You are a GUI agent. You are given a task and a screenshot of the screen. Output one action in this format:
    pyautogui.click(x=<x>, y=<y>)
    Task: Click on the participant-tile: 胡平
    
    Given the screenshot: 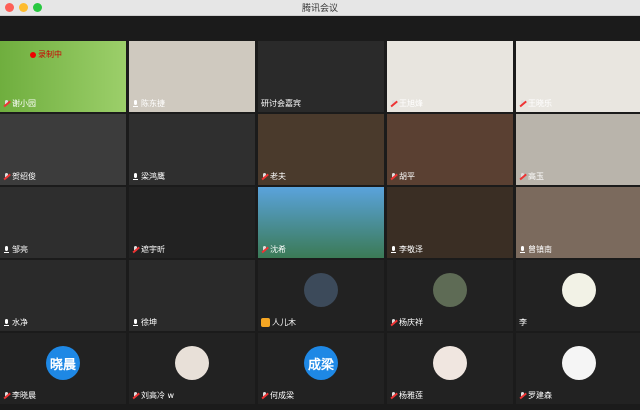 What is the action you would take?
    pyautogui.click(x=450, y=149)
    